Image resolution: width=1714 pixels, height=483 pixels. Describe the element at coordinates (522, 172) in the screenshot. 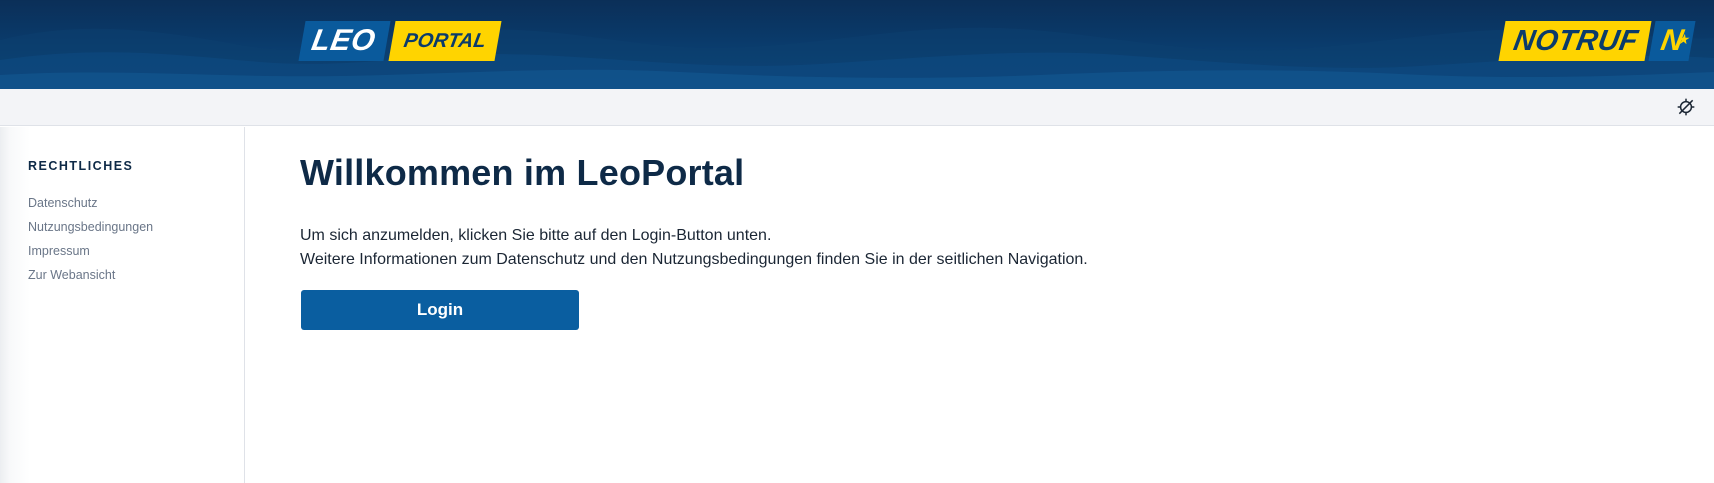

I see `page-title: Willkommen im LeoPortal` at that location.